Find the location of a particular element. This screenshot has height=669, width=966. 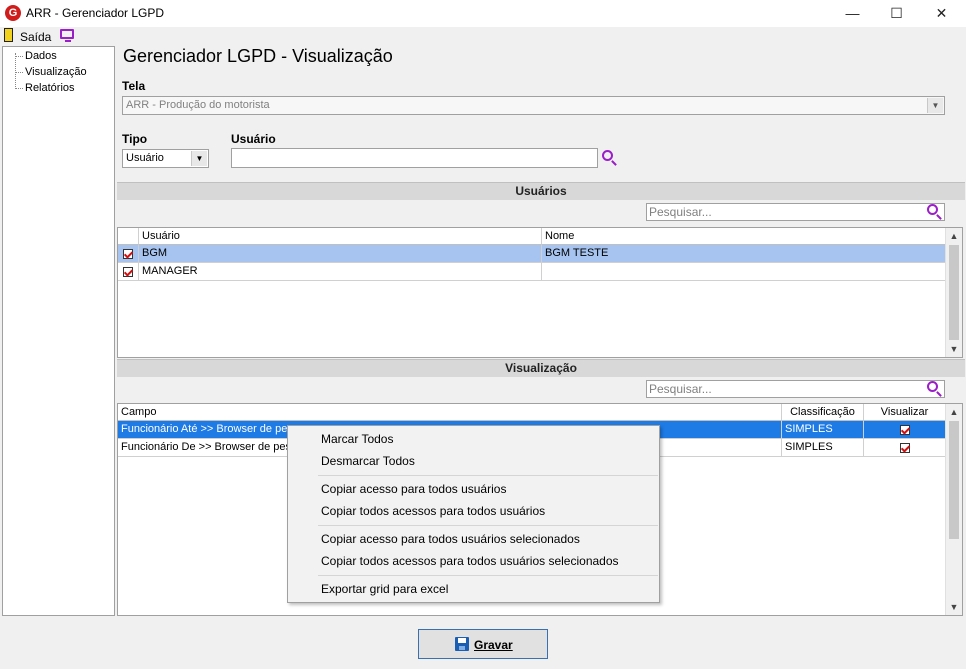

app-logo-icon: G is located at coordinates (13, 13).